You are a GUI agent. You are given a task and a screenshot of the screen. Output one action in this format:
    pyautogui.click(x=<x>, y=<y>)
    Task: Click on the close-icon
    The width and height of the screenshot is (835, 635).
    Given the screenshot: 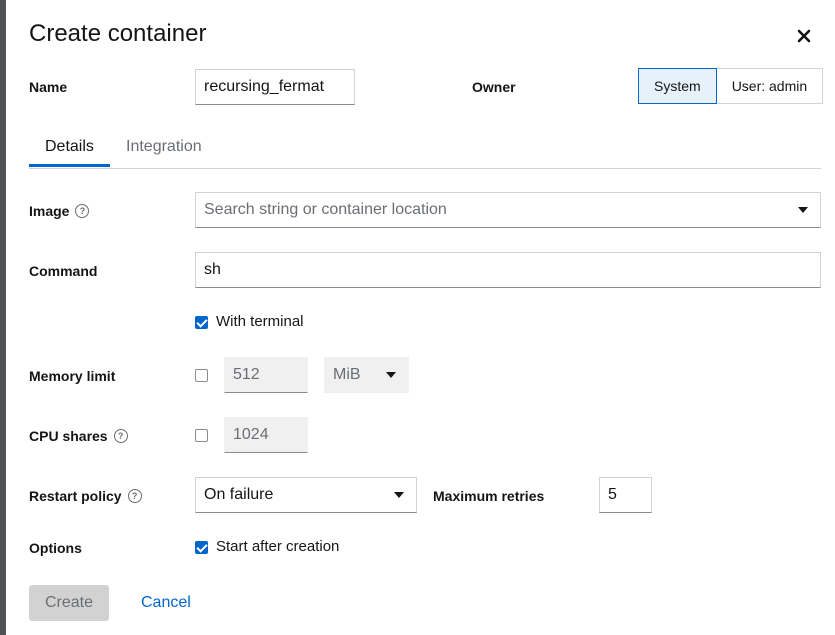 What is the action you would take?
    pyautogui.click(x=804, y=36)
    